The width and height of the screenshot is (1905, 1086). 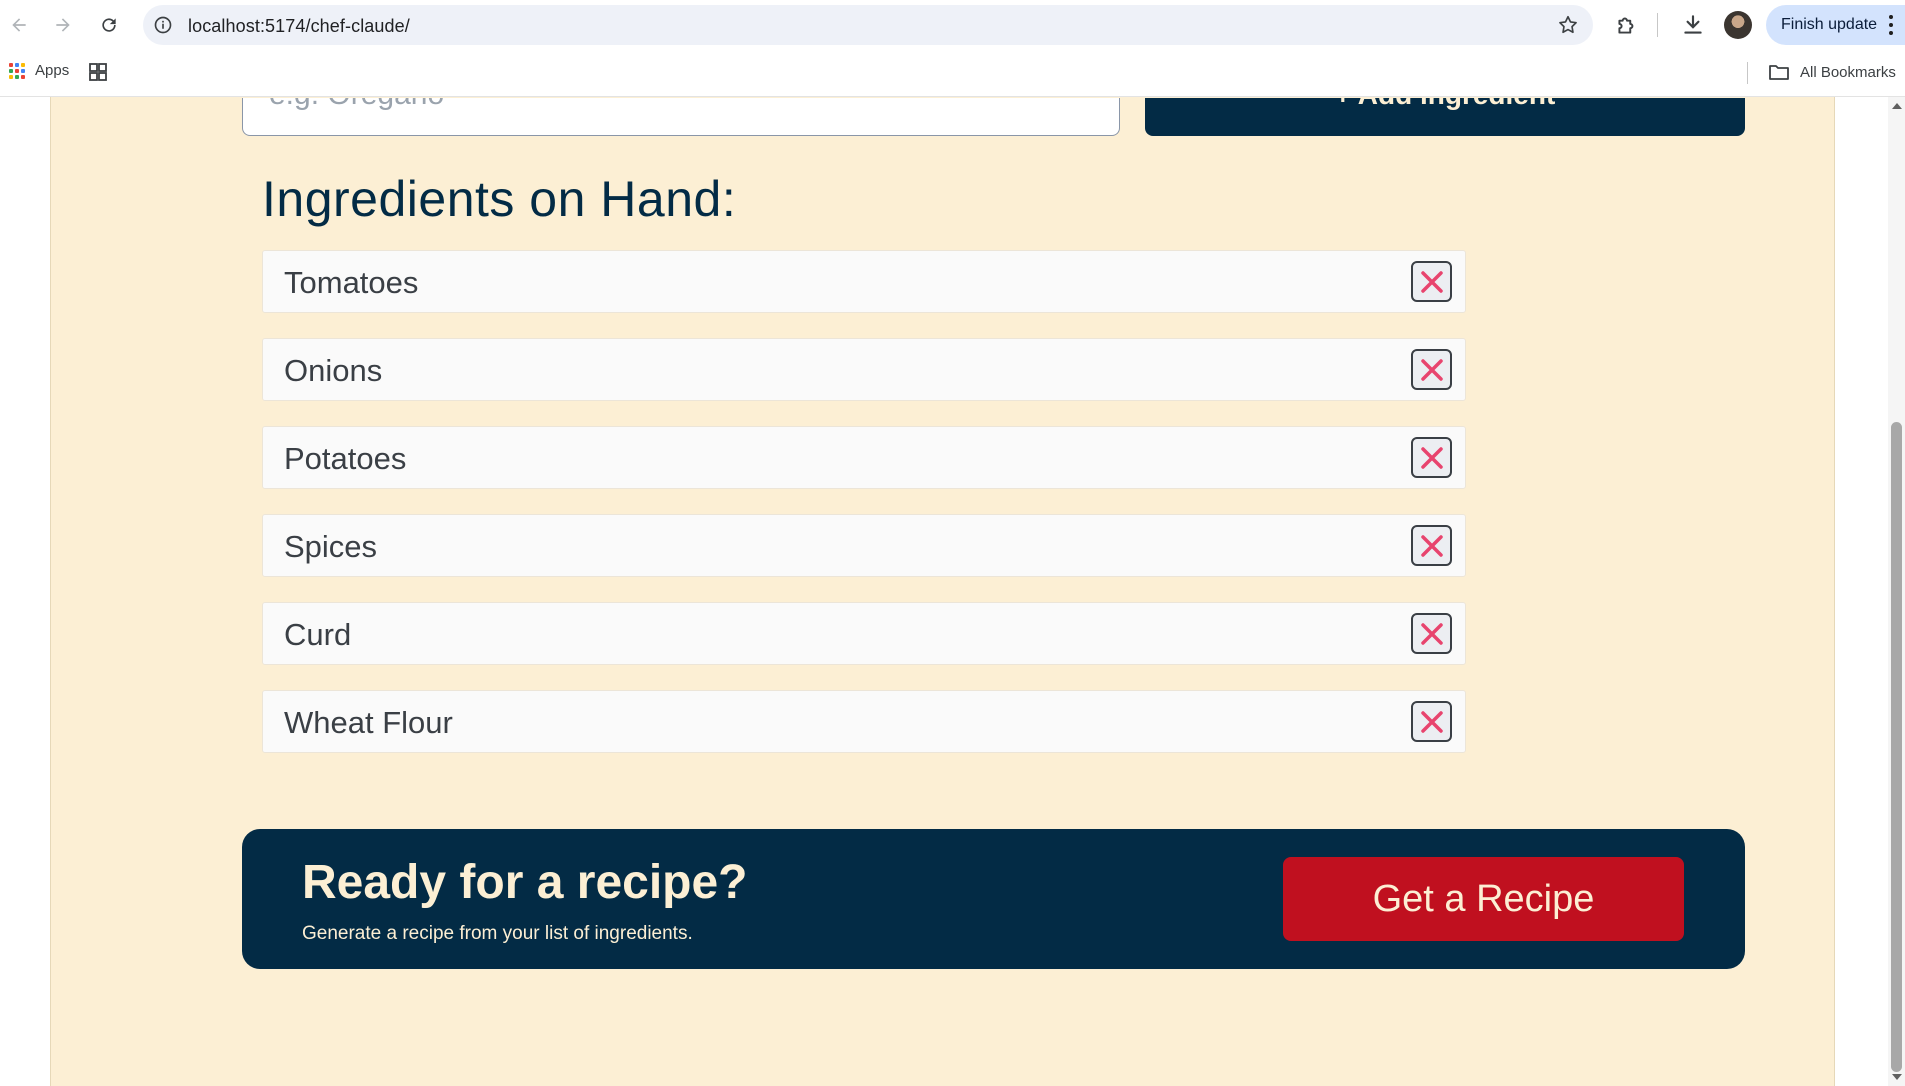 I want to click on bookmark-apps: Apps, so click(x=39, y=70).